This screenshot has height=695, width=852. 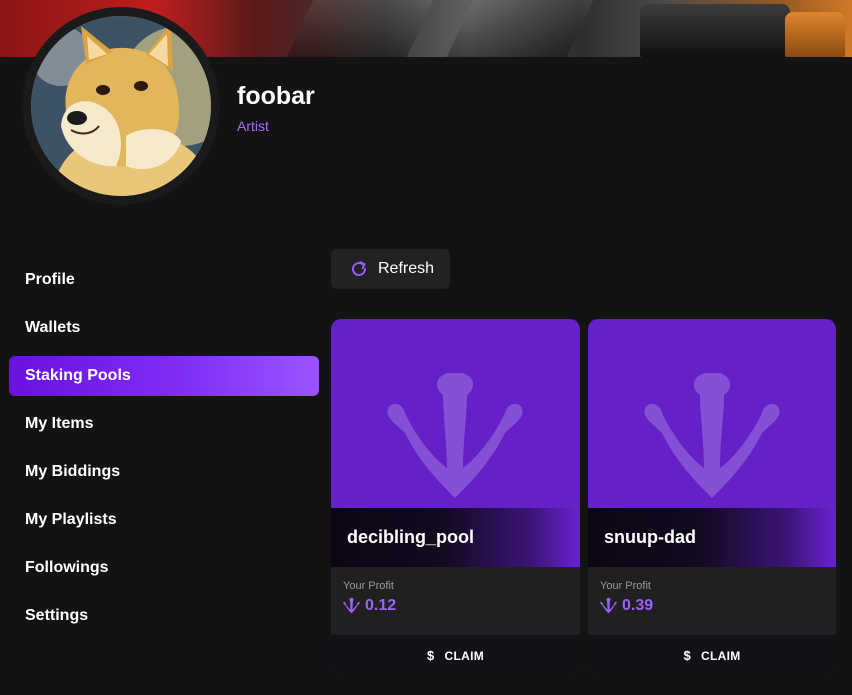 I want to click on sidebar-item-my-biddings: My Biddings, so click(x=164, y=472).